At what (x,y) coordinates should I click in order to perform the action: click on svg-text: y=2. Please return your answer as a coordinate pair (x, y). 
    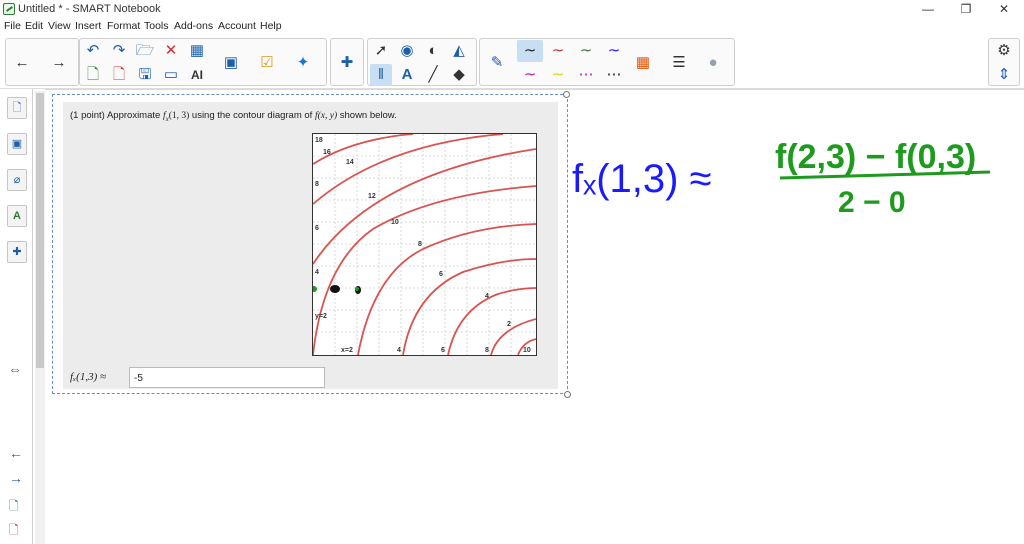
    Looking at the image, I should click on (321, 316).